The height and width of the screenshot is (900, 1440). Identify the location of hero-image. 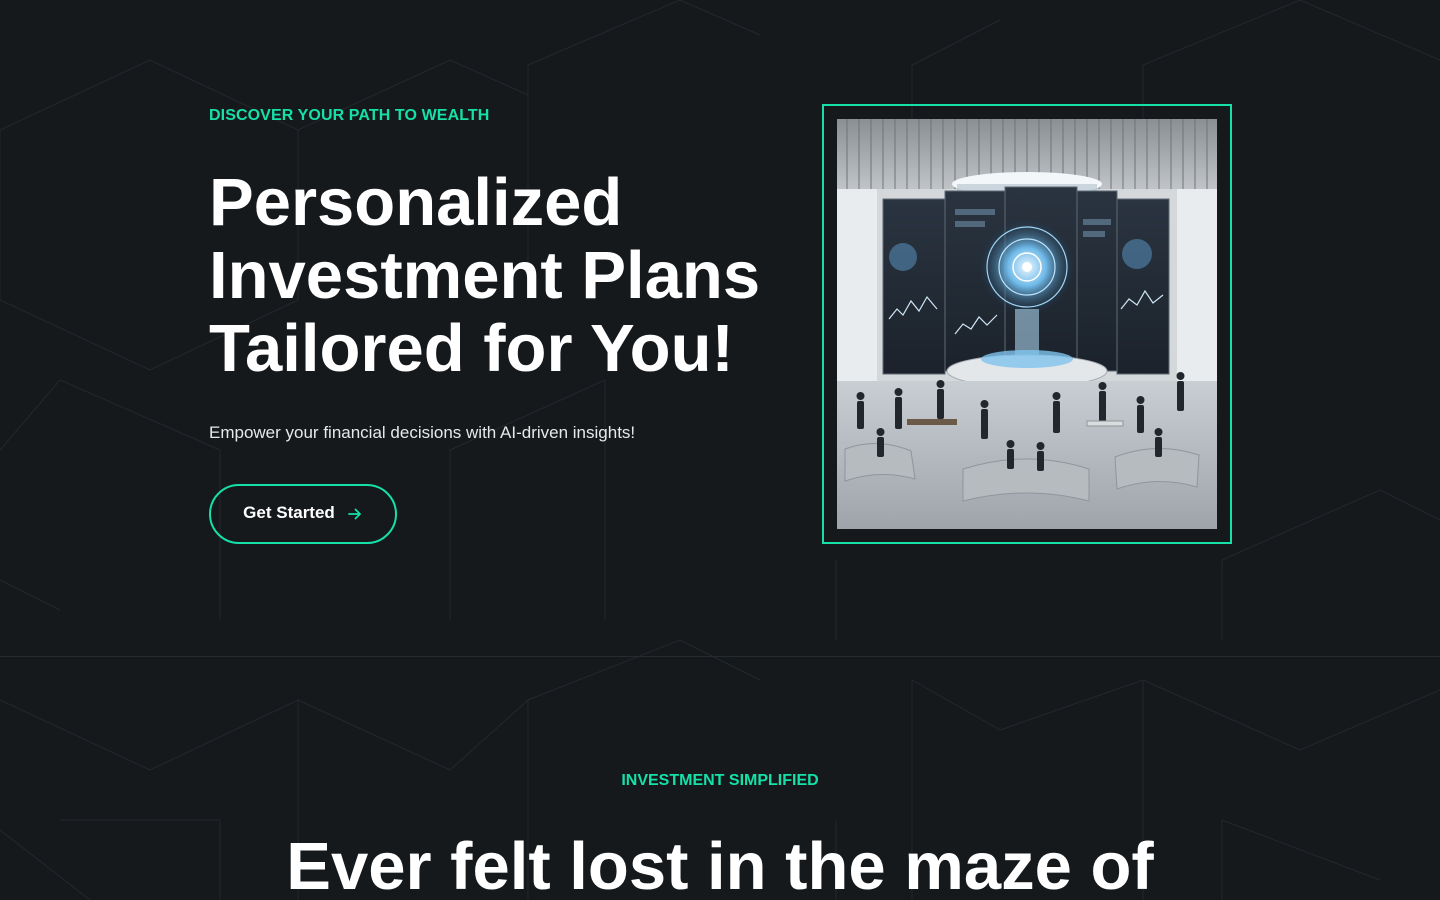
(1027, 324).